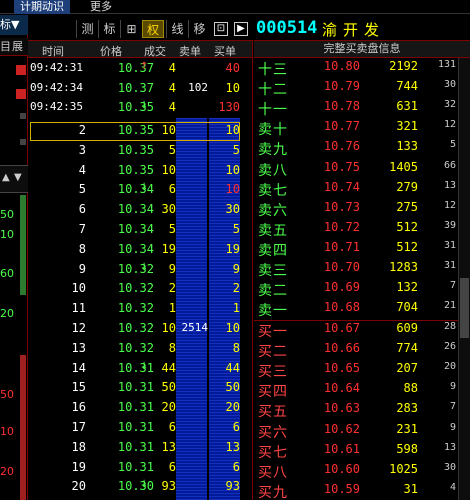 The width and height of the screenshot is (470, 500). I want to click on tick-volume: 1, so click(172, 308).